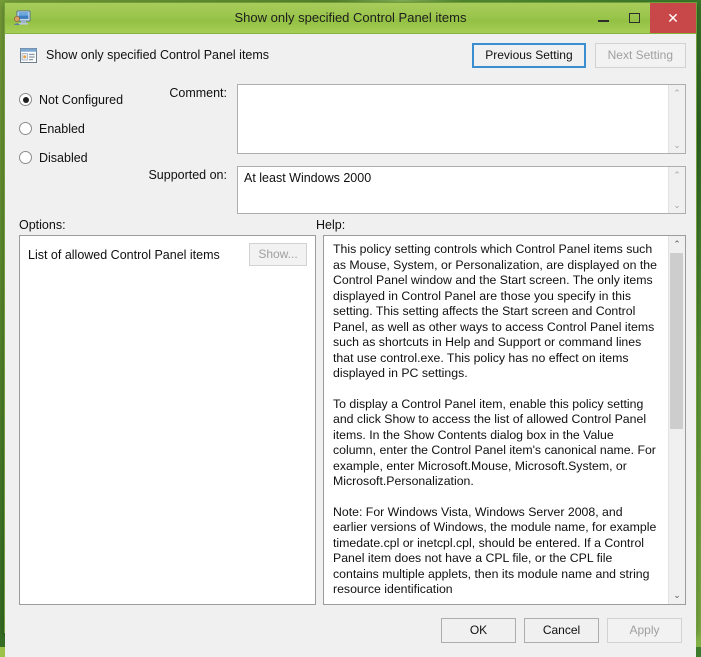  What do you see at coordinates (308, 178) in the screenshot?
I see `supported-on-value: At least Windows 2000` at bounding box center [308, 178].